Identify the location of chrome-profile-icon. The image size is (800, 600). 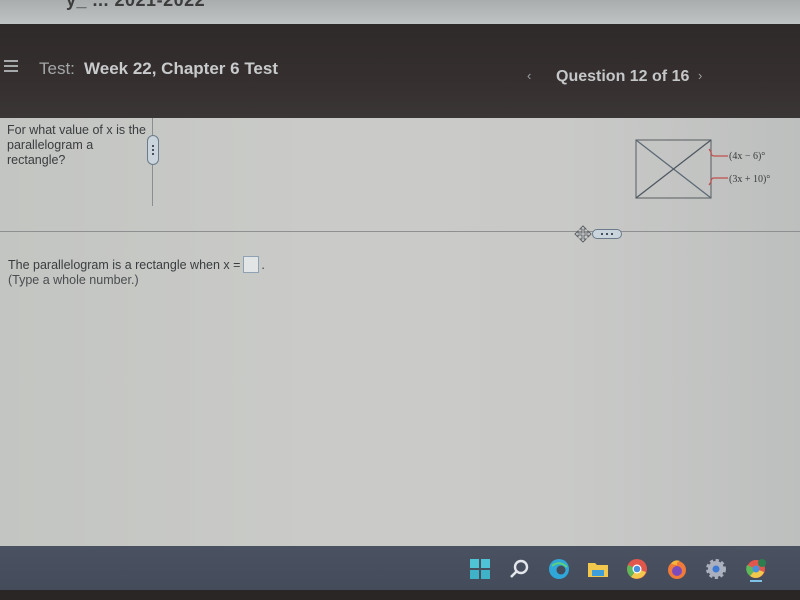
(756, 570).